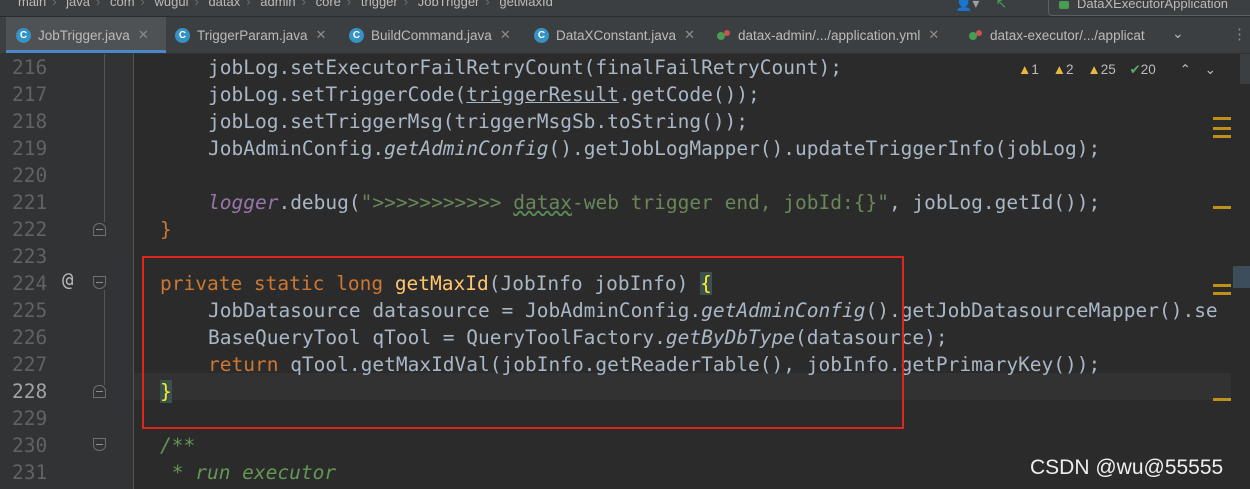 This screenshot has width=1250, height=489. I want to click on line-number: 230, so click(30, 445).